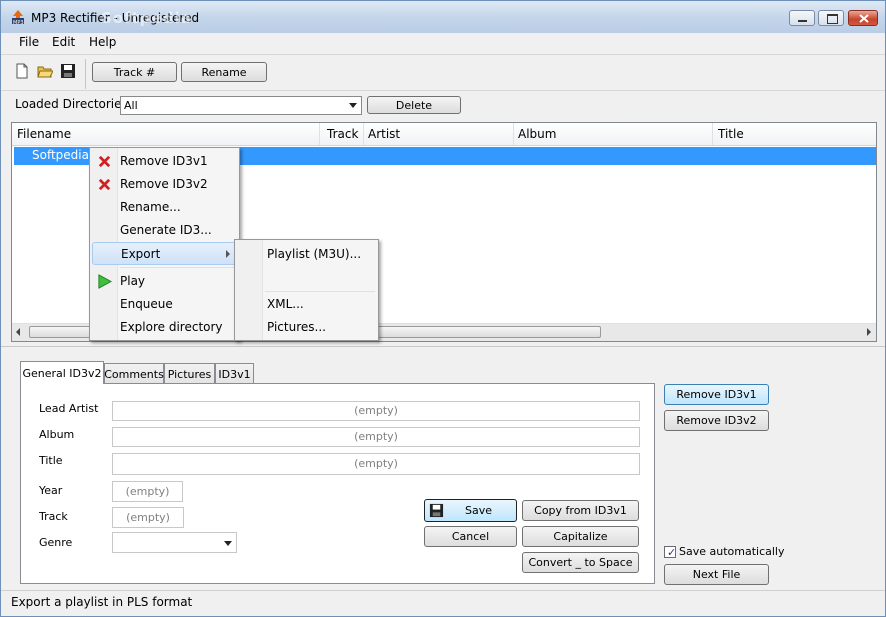 This screenshot has height=617, width=886. What do you see at coordinates (62, 372) in the screenshot?
I see `tab-general-id3v2: General ID3v2` at bounding box center [62, 372].